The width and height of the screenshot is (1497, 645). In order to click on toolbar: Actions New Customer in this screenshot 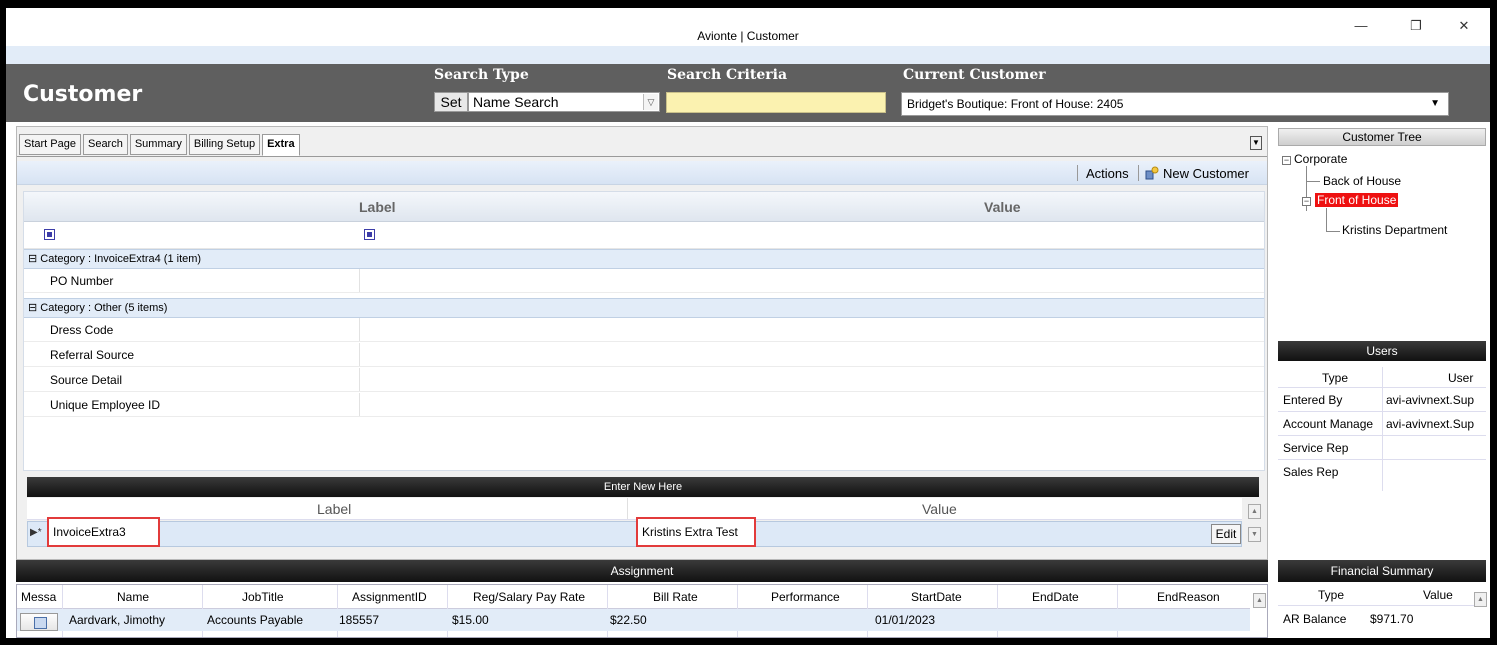, I will do `click(642, 173)`.